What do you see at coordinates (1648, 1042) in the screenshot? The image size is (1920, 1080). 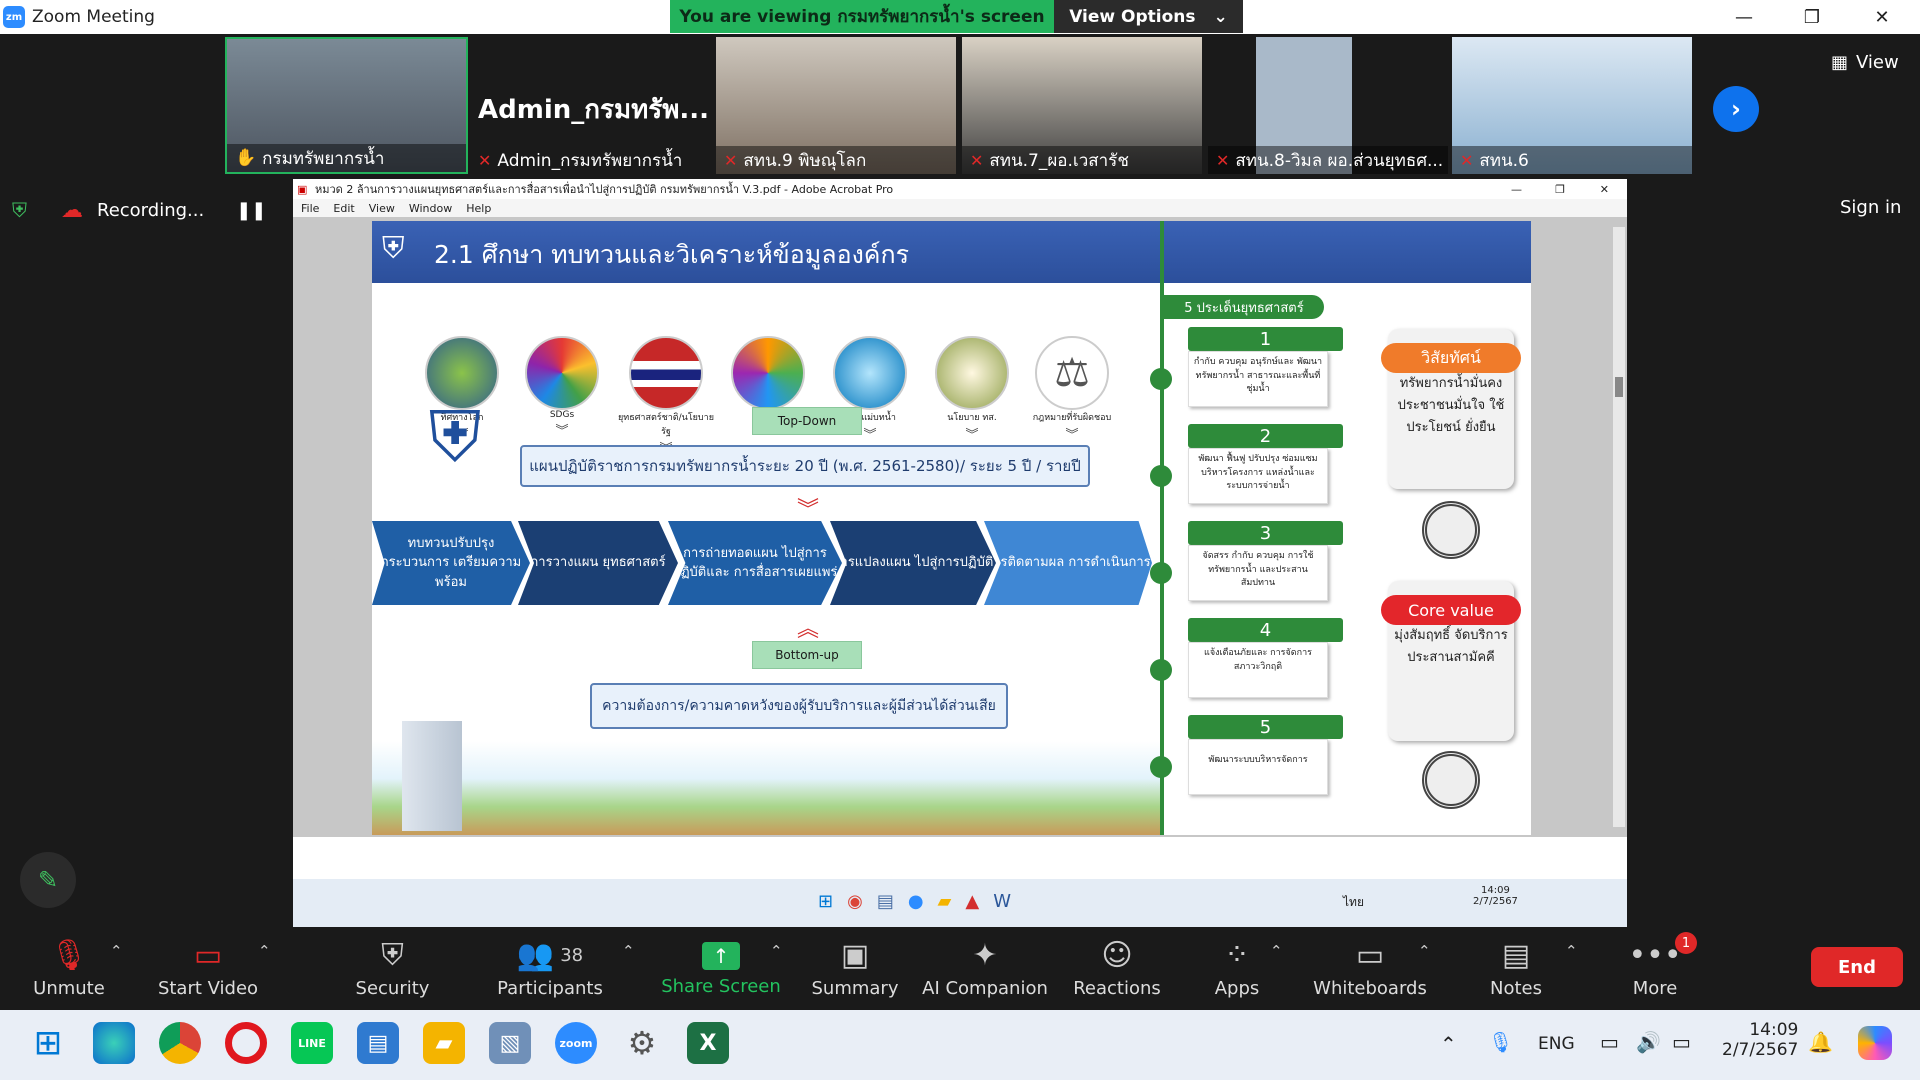 I see `volume-icon: 🔊` at bounding box center [1648, 1042].